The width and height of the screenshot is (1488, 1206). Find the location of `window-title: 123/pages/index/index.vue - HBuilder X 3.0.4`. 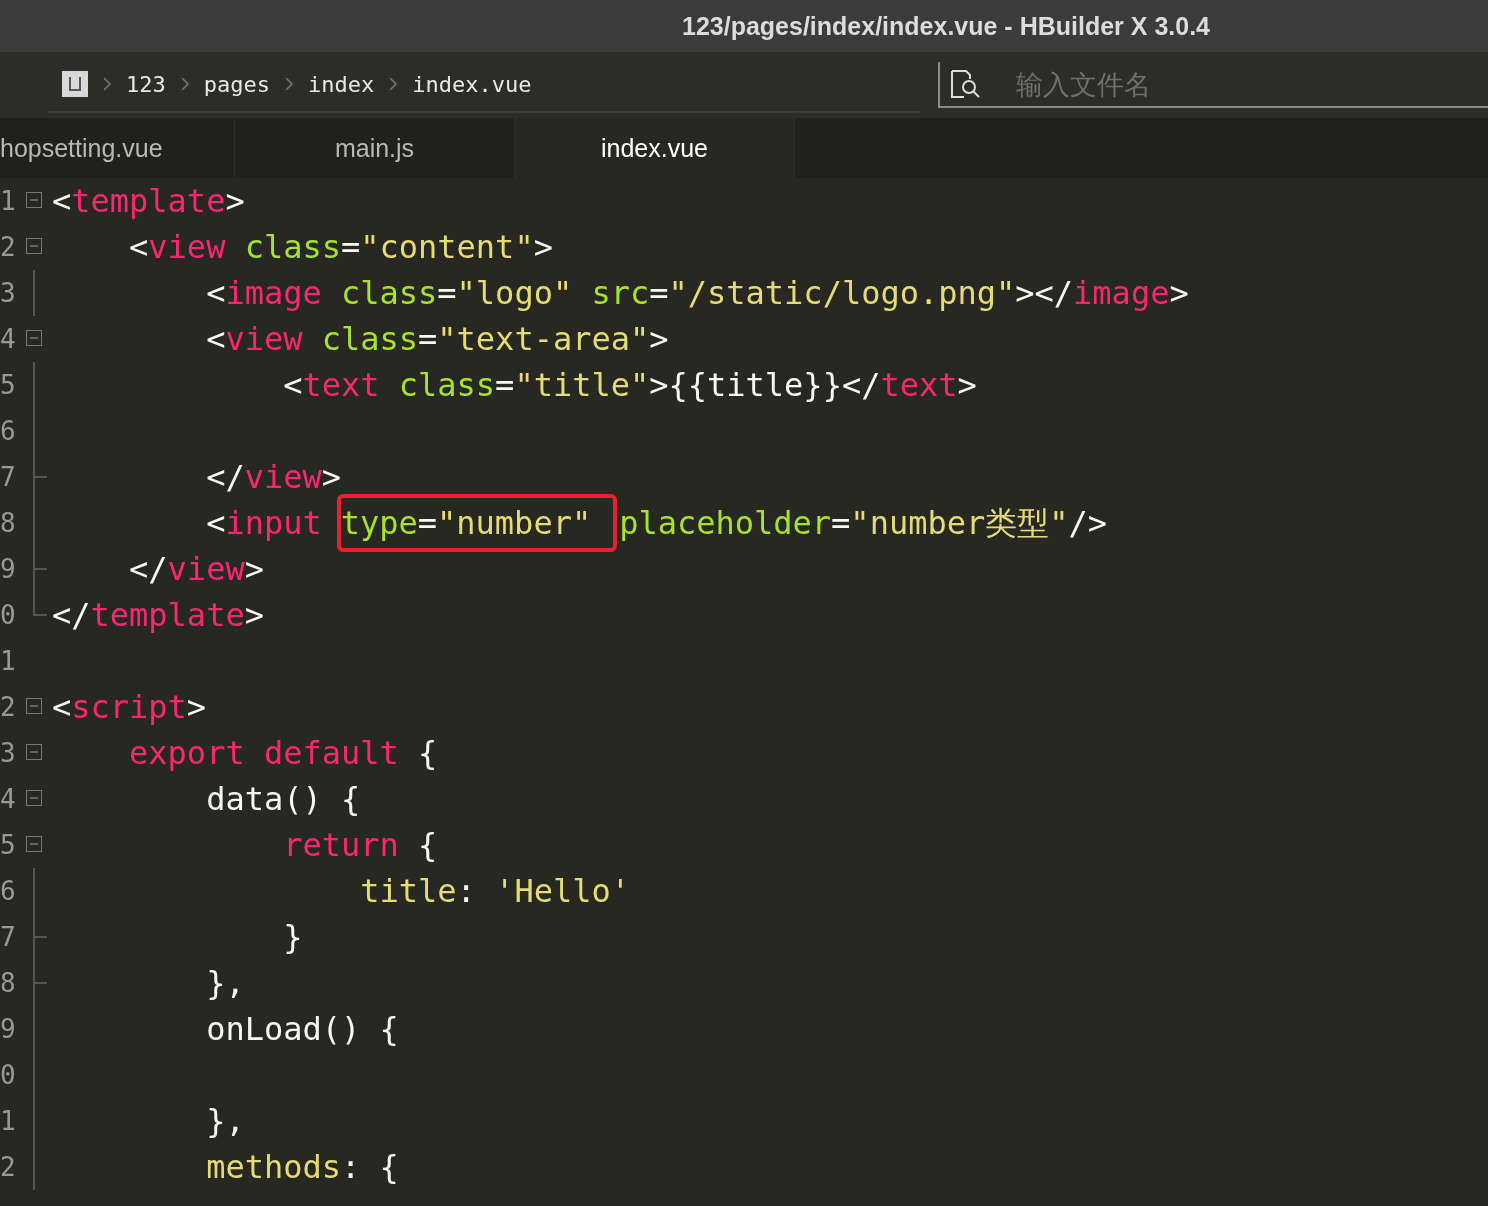

window-title: 123/pages/index/index.vue - HBuilder X 3.0.4 is located at coordinates (946, 26).